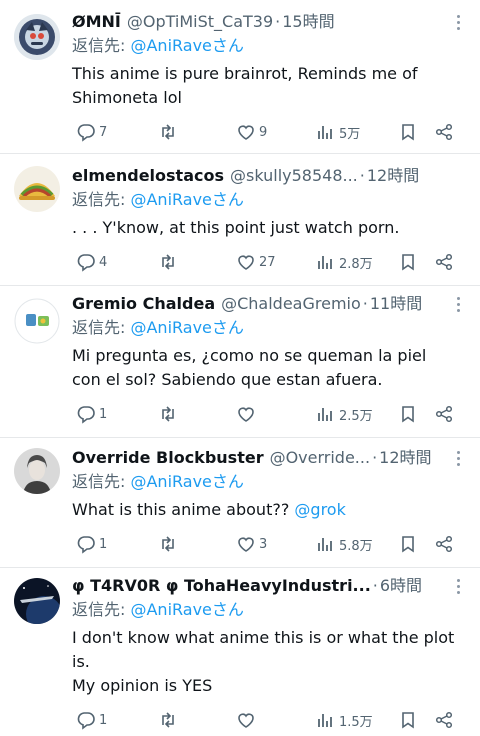  I want to click on text-line: What is this anime about?? @grok, so click(269, 510).